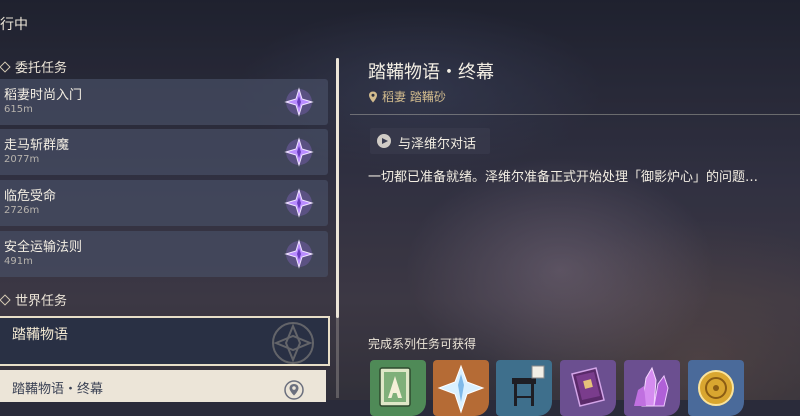 The height and width of the screenshot is (416, 800). I want to click on book-item-icon, so click(395, 387).